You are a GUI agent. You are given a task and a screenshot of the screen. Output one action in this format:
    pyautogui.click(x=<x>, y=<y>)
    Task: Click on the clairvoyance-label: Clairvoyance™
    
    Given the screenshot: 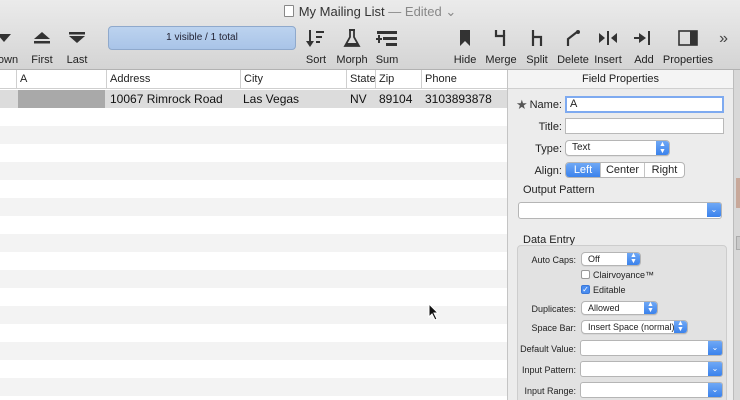 What is the action you would take?
    pyautogui.click(x=624, y=275)
    